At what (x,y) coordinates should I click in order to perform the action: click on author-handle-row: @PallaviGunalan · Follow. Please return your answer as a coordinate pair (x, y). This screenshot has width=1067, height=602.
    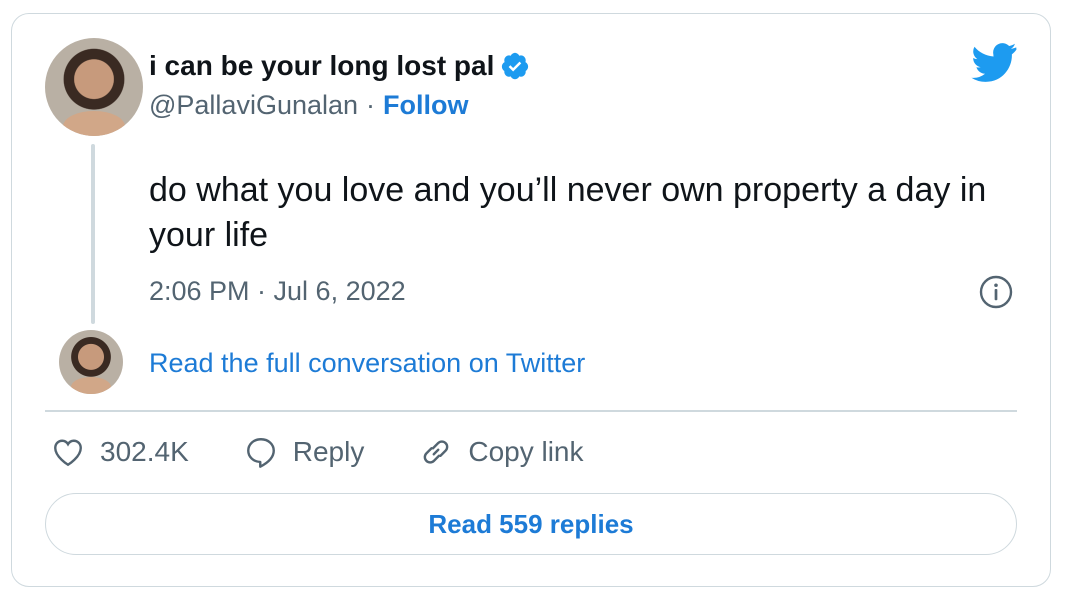
    Looking at the image, I should click on (309, 105).